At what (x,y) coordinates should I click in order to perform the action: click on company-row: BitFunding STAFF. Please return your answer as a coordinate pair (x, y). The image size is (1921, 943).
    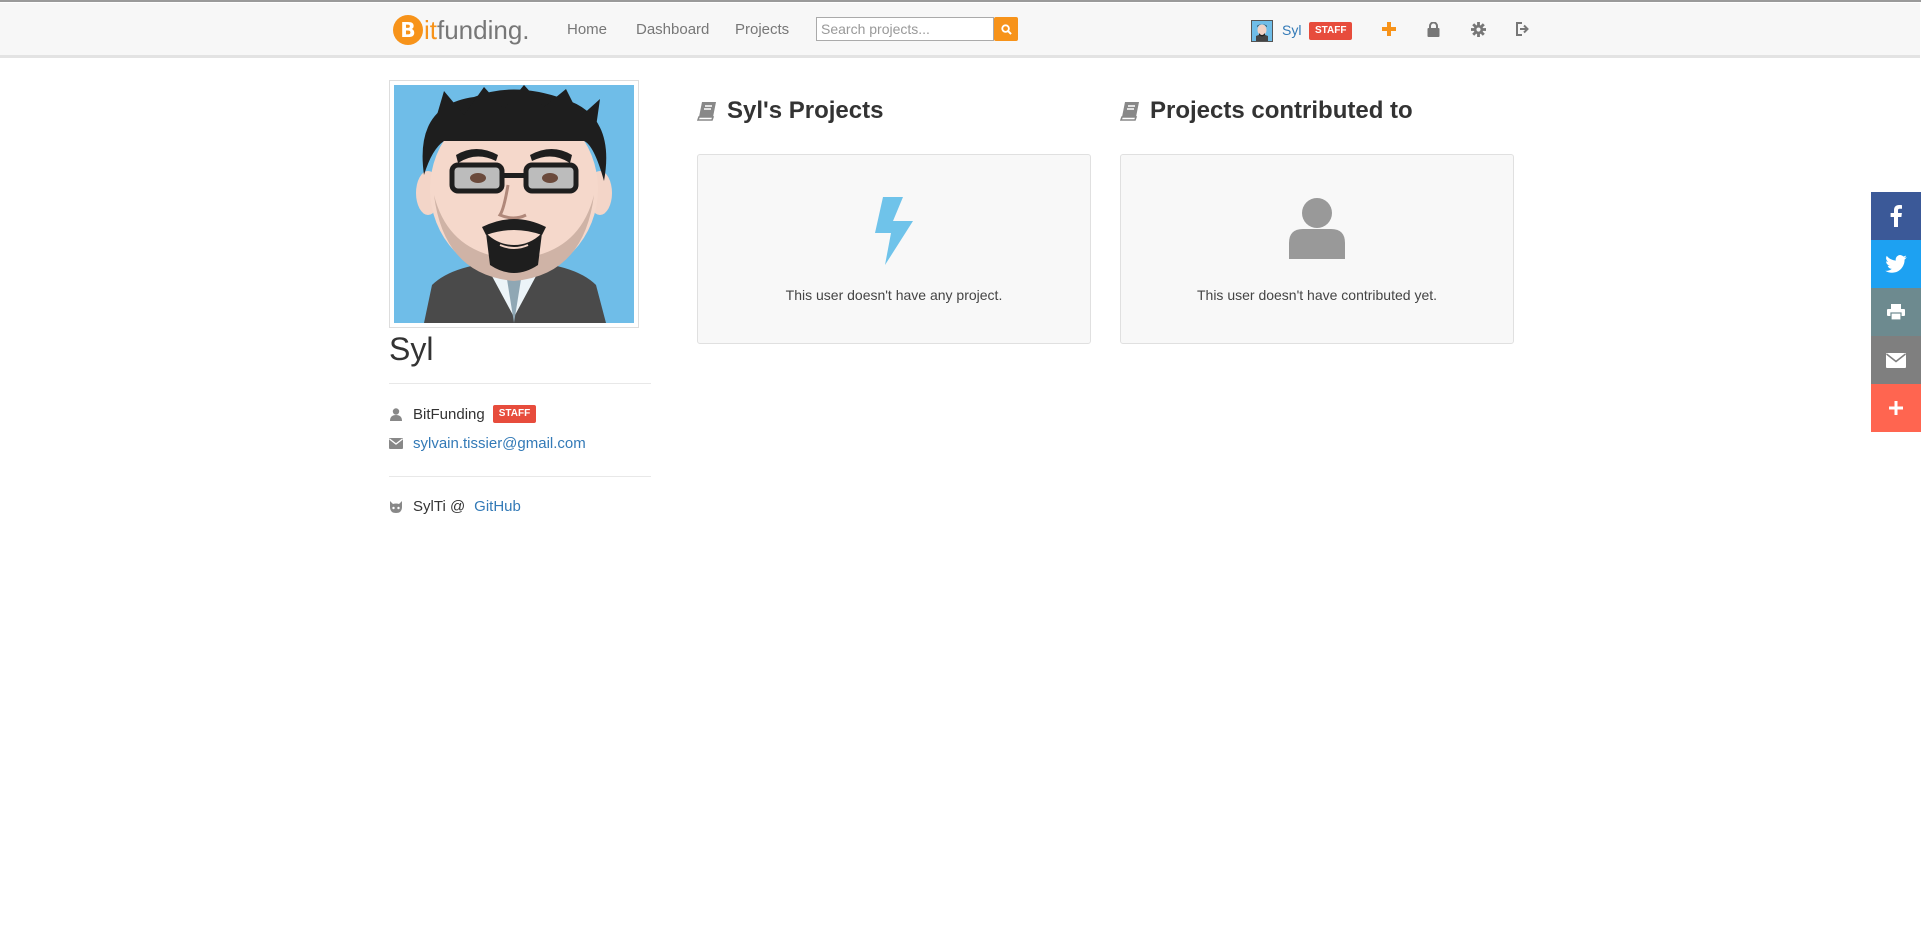
    Looking at the image, I should click on (463, 414).